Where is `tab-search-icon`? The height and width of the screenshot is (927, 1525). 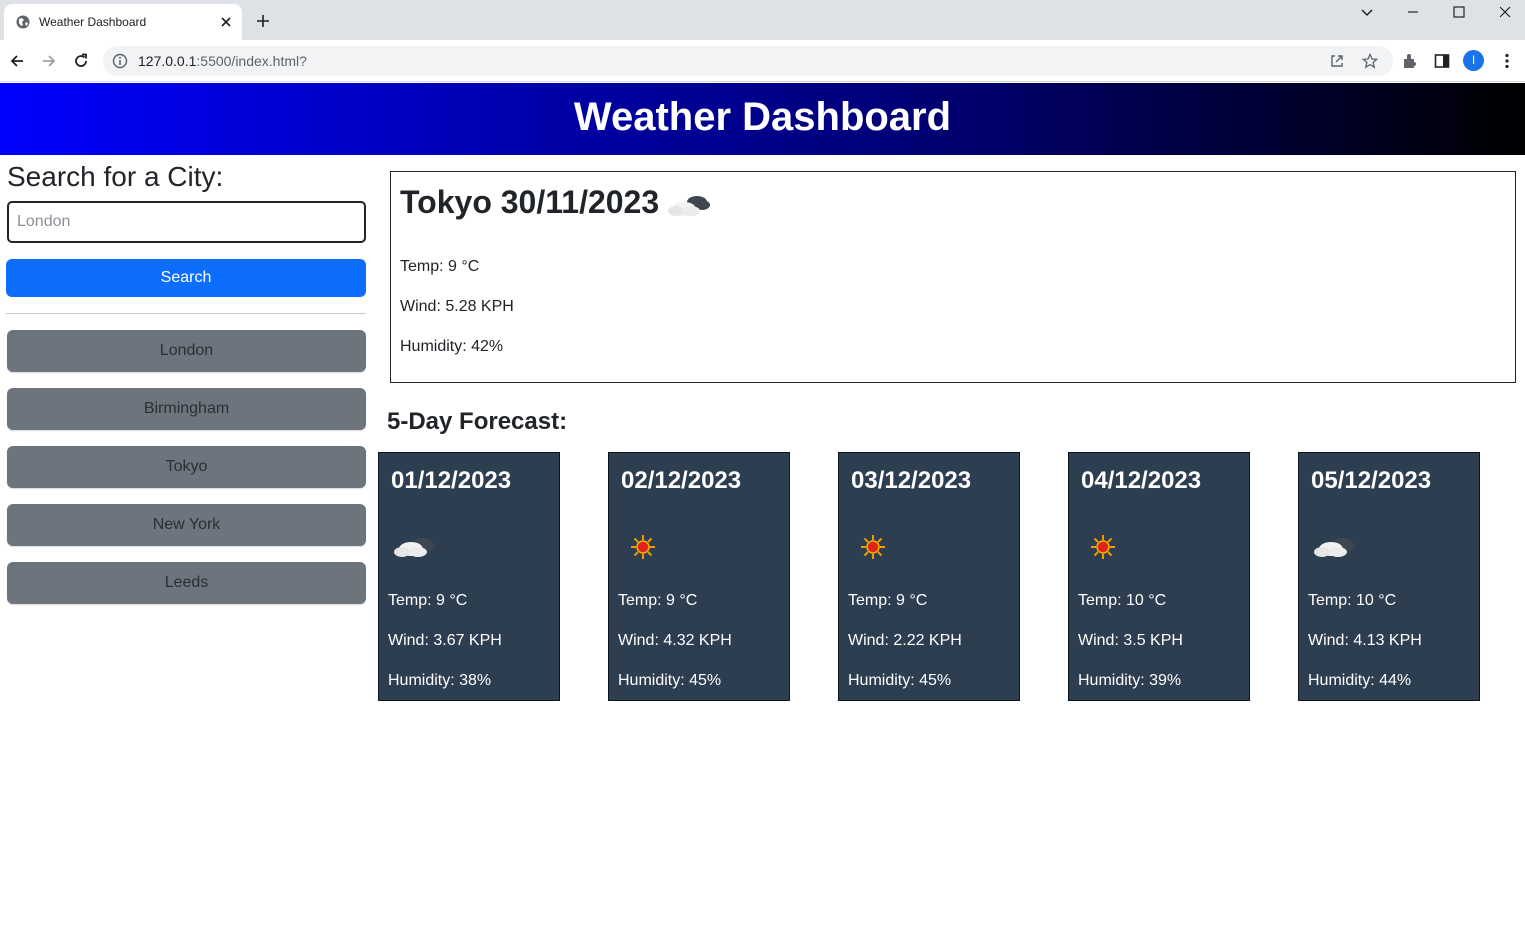 tab-search-icon is located at coordinates (1367, 12).